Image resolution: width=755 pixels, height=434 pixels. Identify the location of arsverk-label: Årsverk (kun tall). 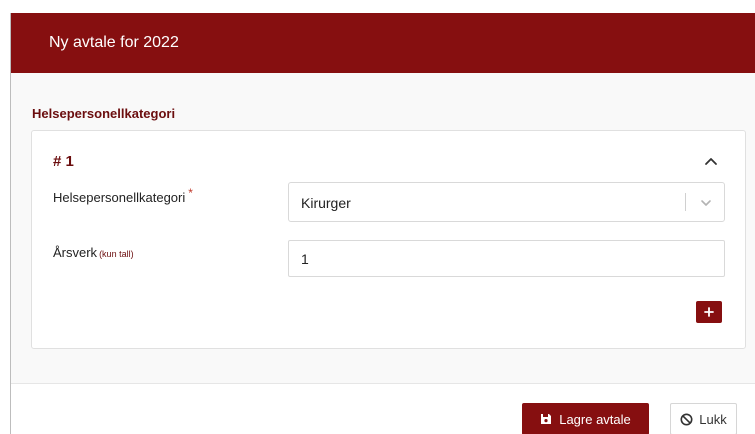
(93, 253).